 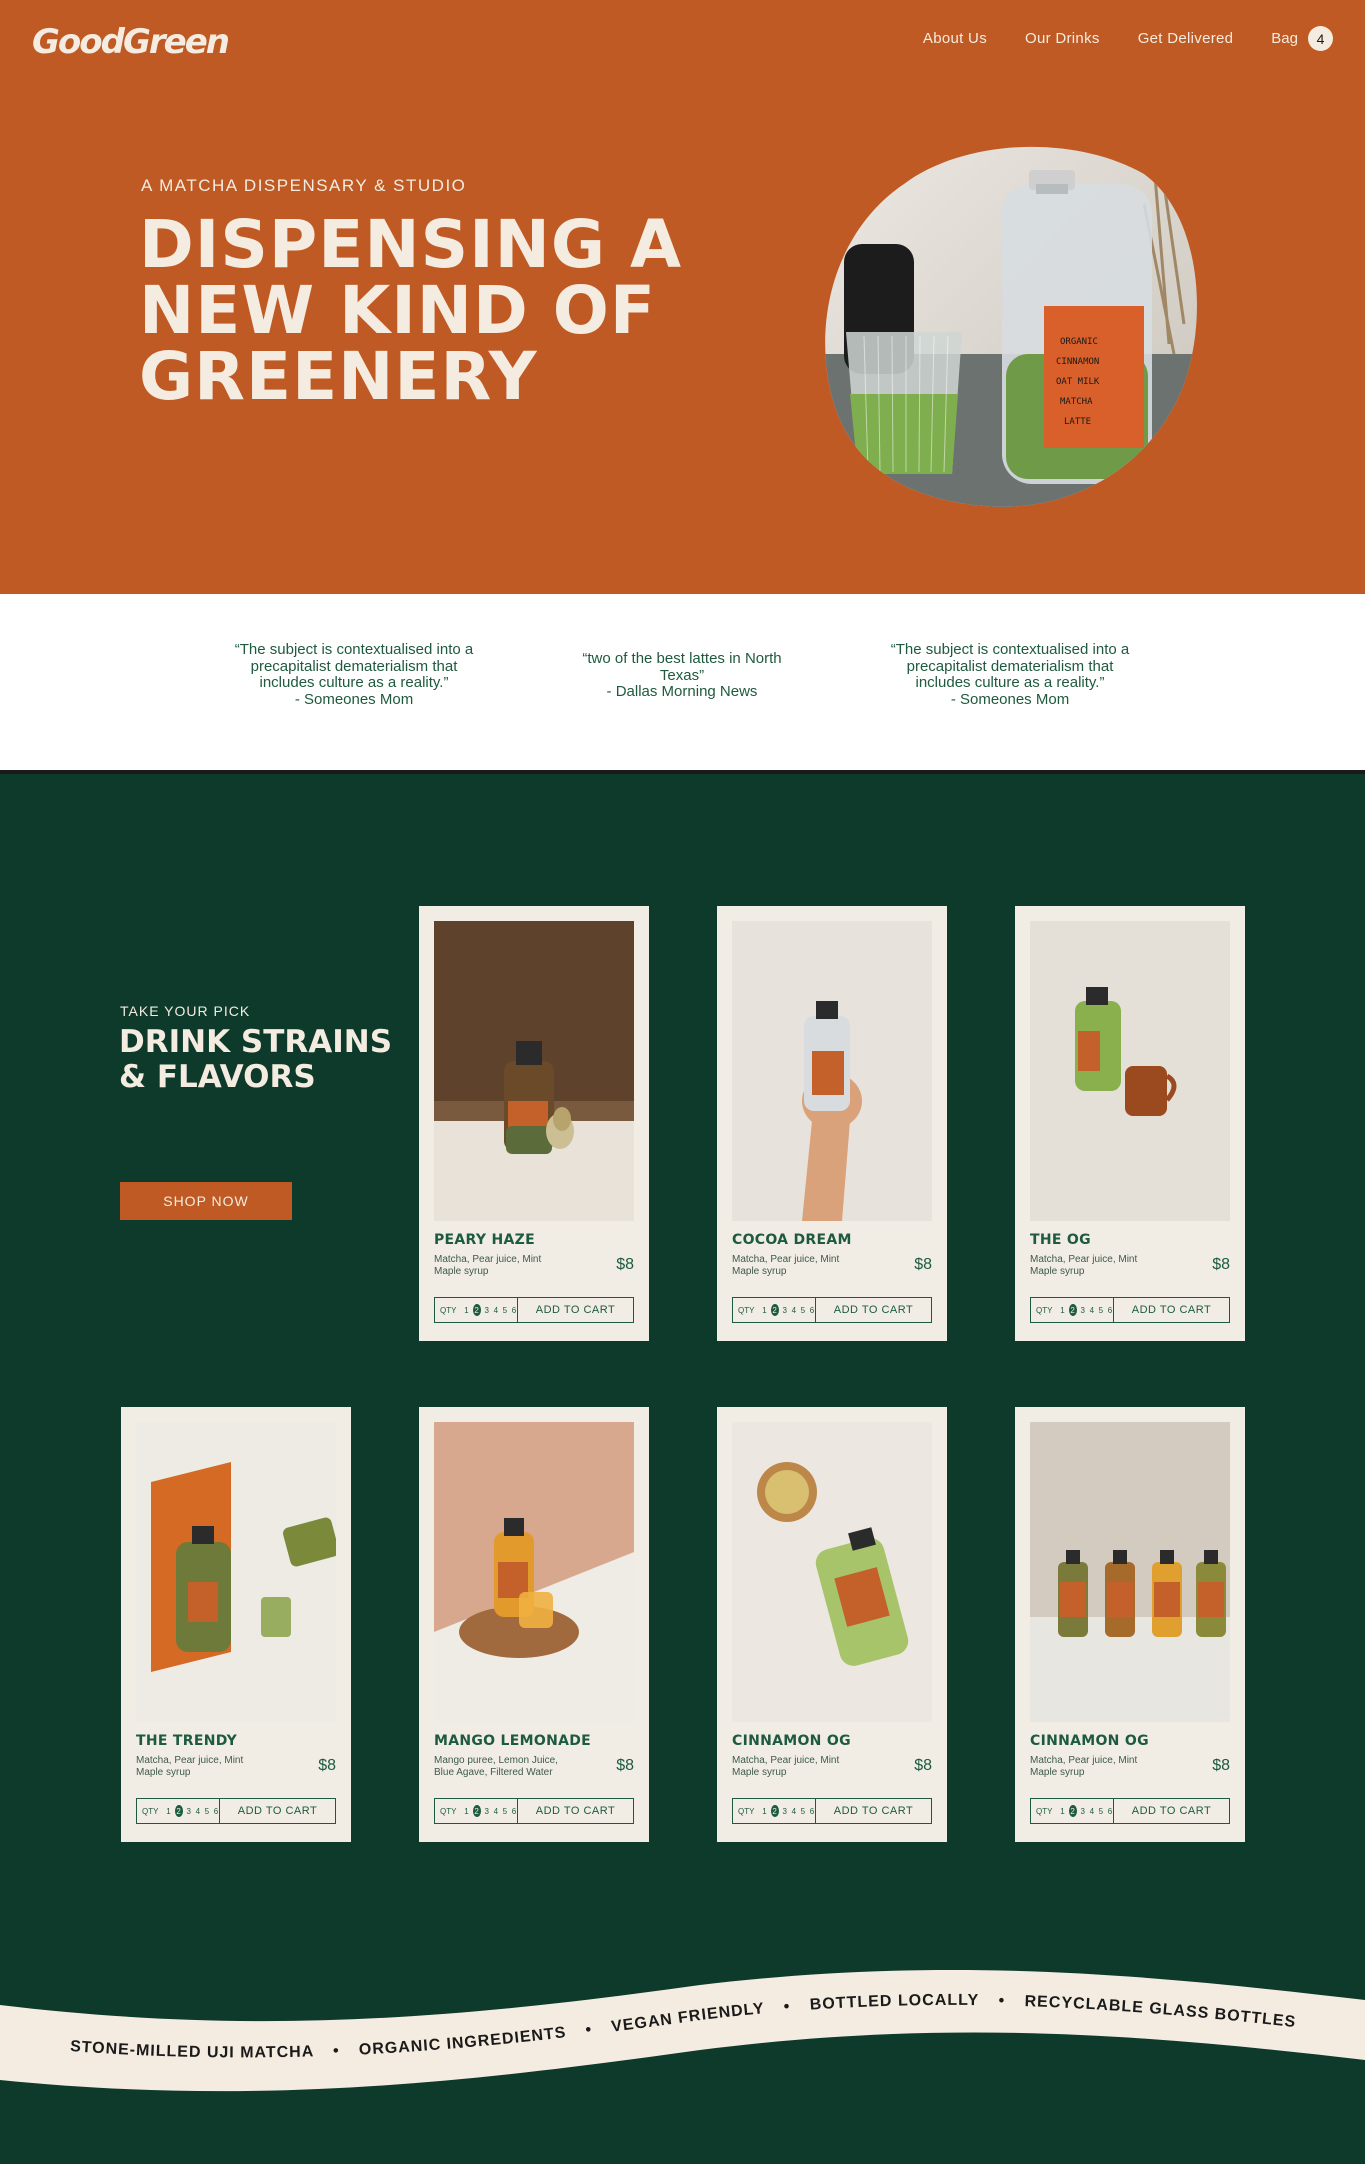 What do you see at coordinates (484, 1240) in the screenshot?
I see `product-name: PEARY HAZE` at bounding box center [484, 1240].